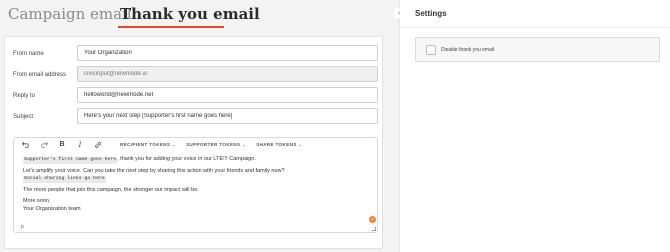 The width and height of the screenshot is (670, 252). I want to click on supporter-tokens-label: SUPPORTER TOKENS, so click(213, 144).